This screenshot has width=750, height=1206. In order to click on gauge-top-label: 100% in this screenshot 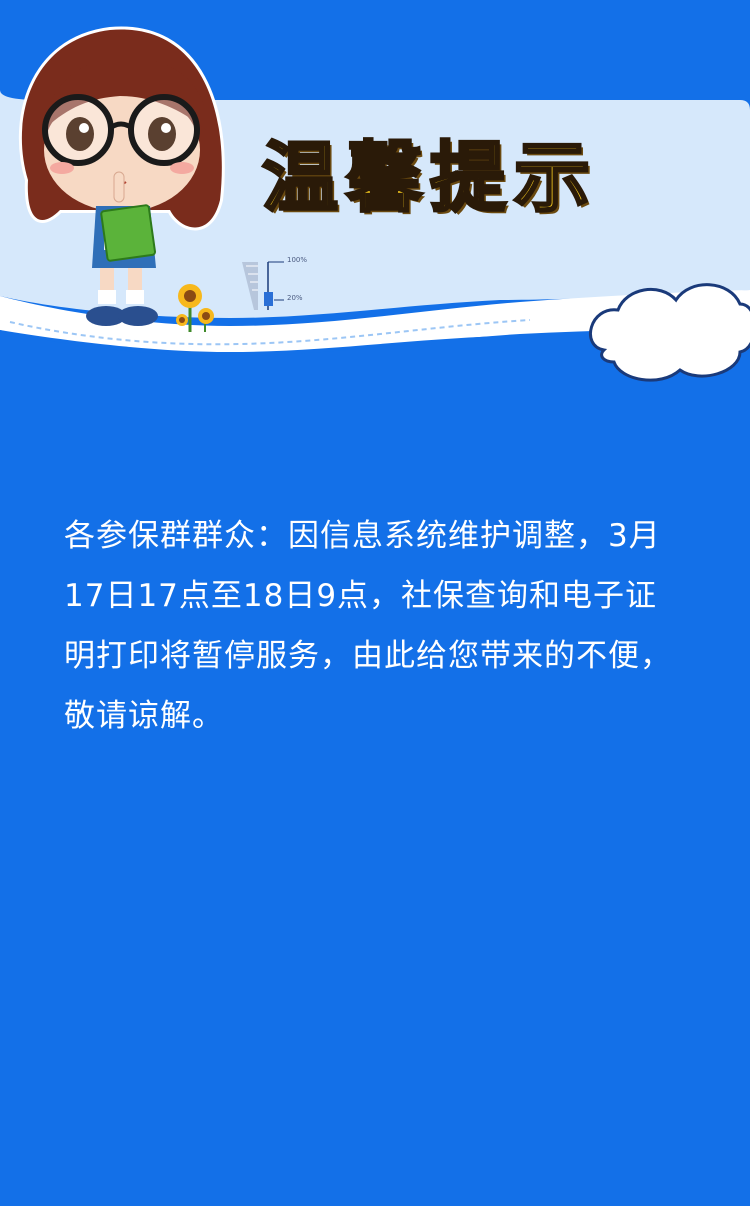, I will do `click(297, 260)`.